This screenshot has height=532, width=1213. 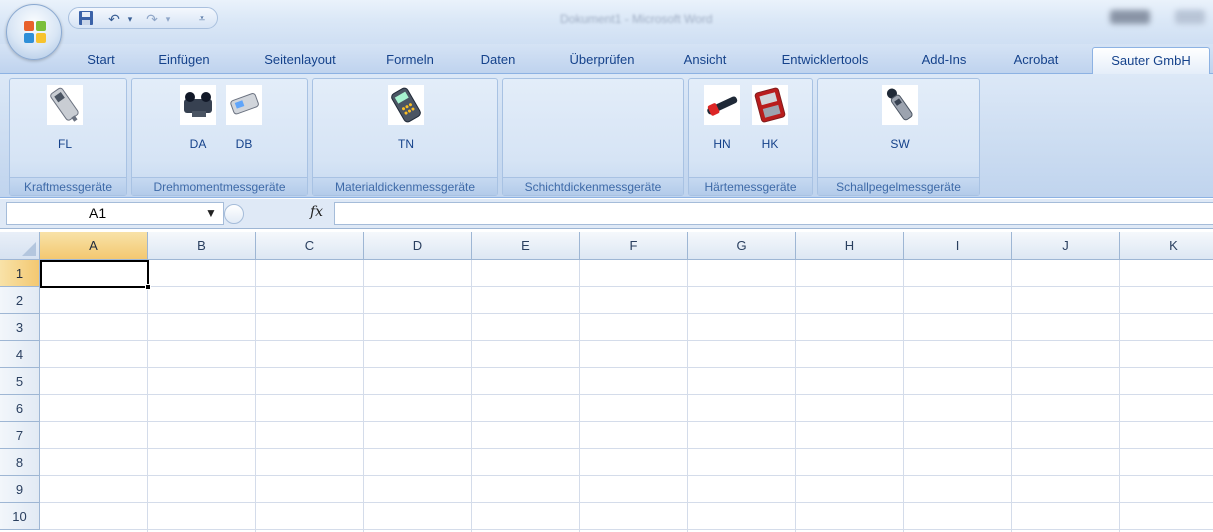 What do you see at coordinates (101, 62) in the screenshot?
I see `tab-start: Start` at bounding box center [101, 62].